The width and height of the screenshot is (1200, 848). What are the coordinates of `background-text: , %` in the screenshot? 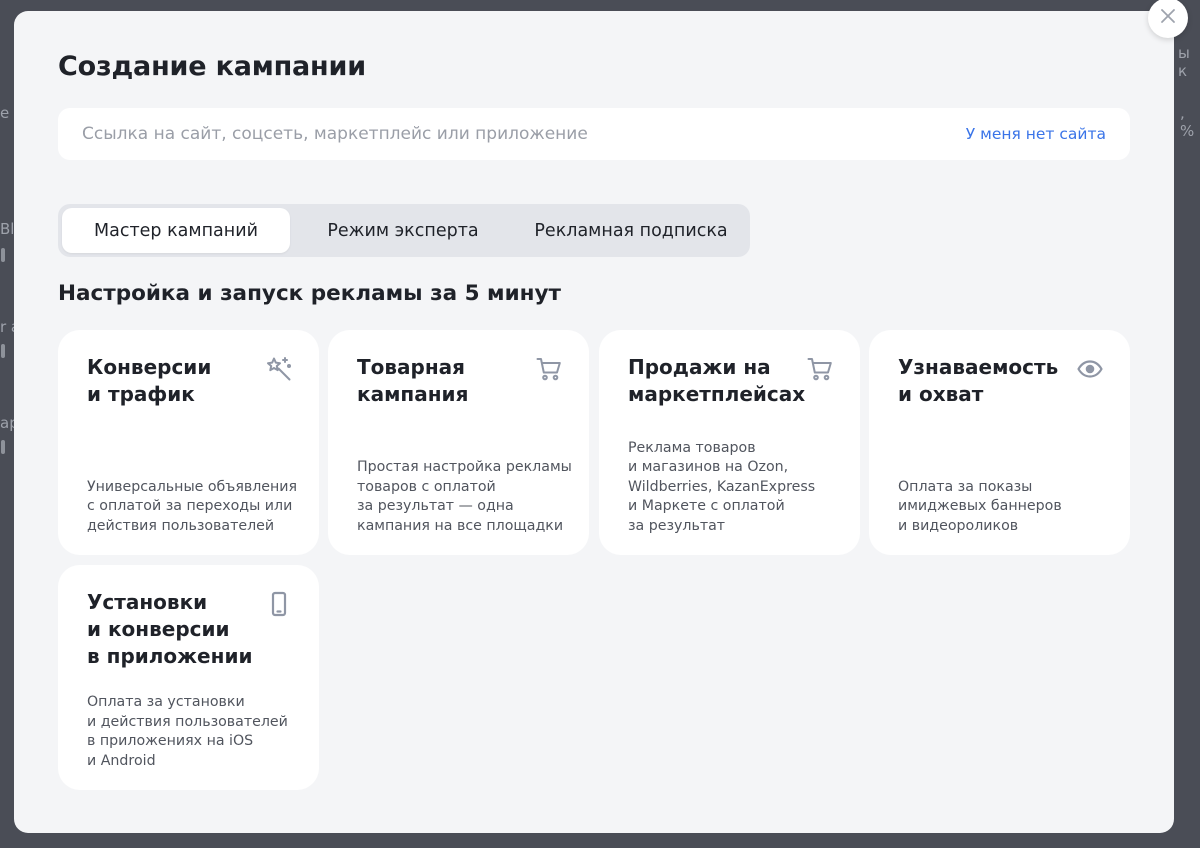 It's located at (1187, 122).